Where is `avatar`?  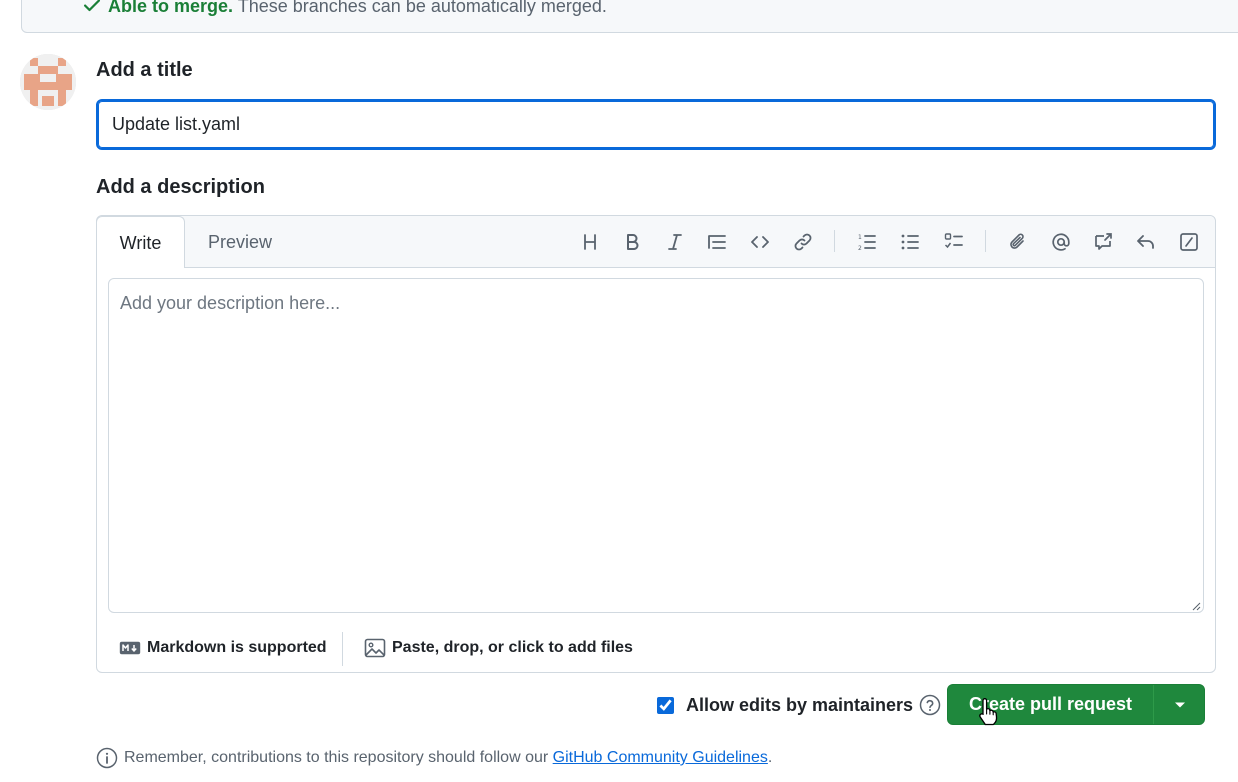 avatar is located at coordinates (48, 82).